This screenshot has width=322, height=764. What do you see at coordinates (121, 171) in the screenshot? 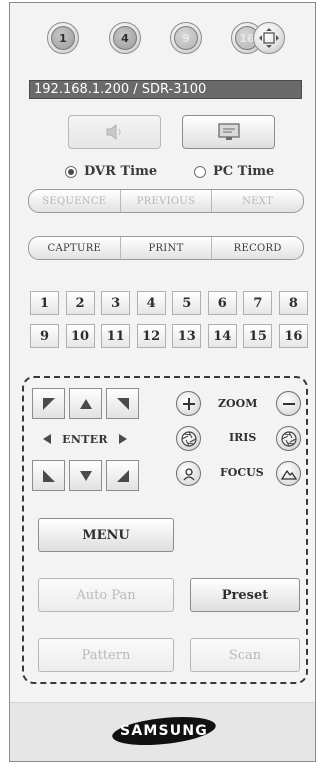
I see `dvr-time-label: DVR Time` at bounding box center [121, 171].